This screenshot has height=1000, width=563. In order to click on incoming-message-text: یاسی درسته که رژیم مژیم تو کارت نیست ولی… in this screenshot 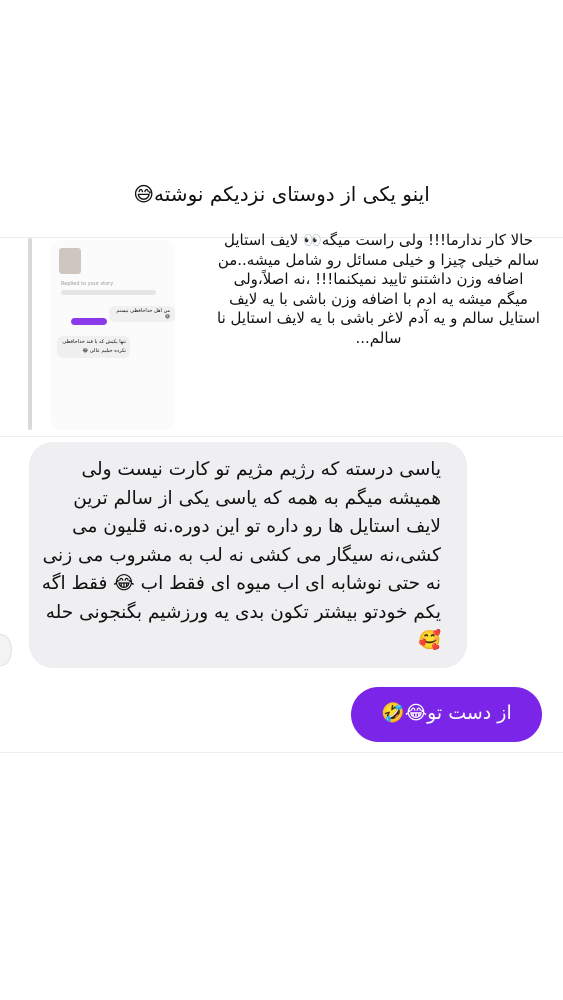, I will do `click(241, 555)`.